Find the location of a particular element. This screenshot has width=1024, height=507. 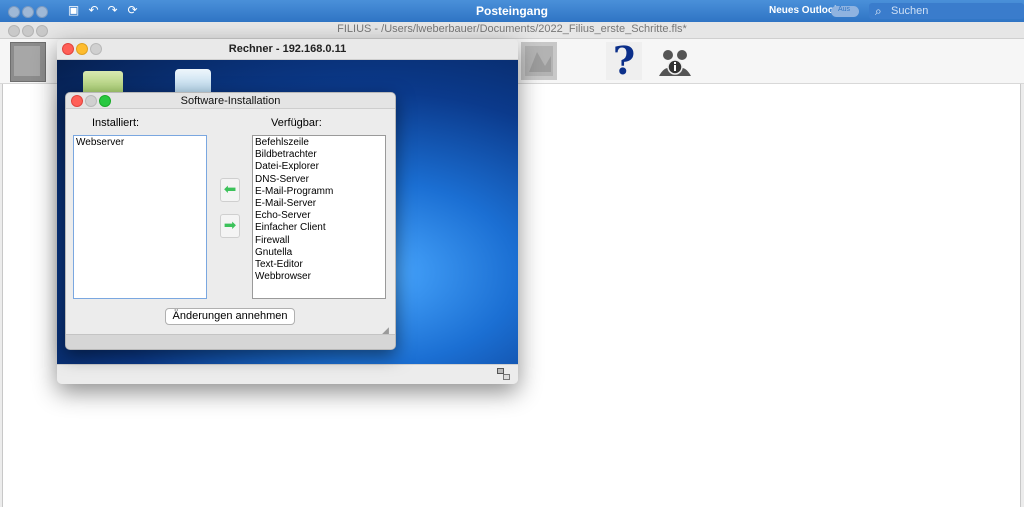

search-icon: ⌕ is located at coordinates (878, 11).